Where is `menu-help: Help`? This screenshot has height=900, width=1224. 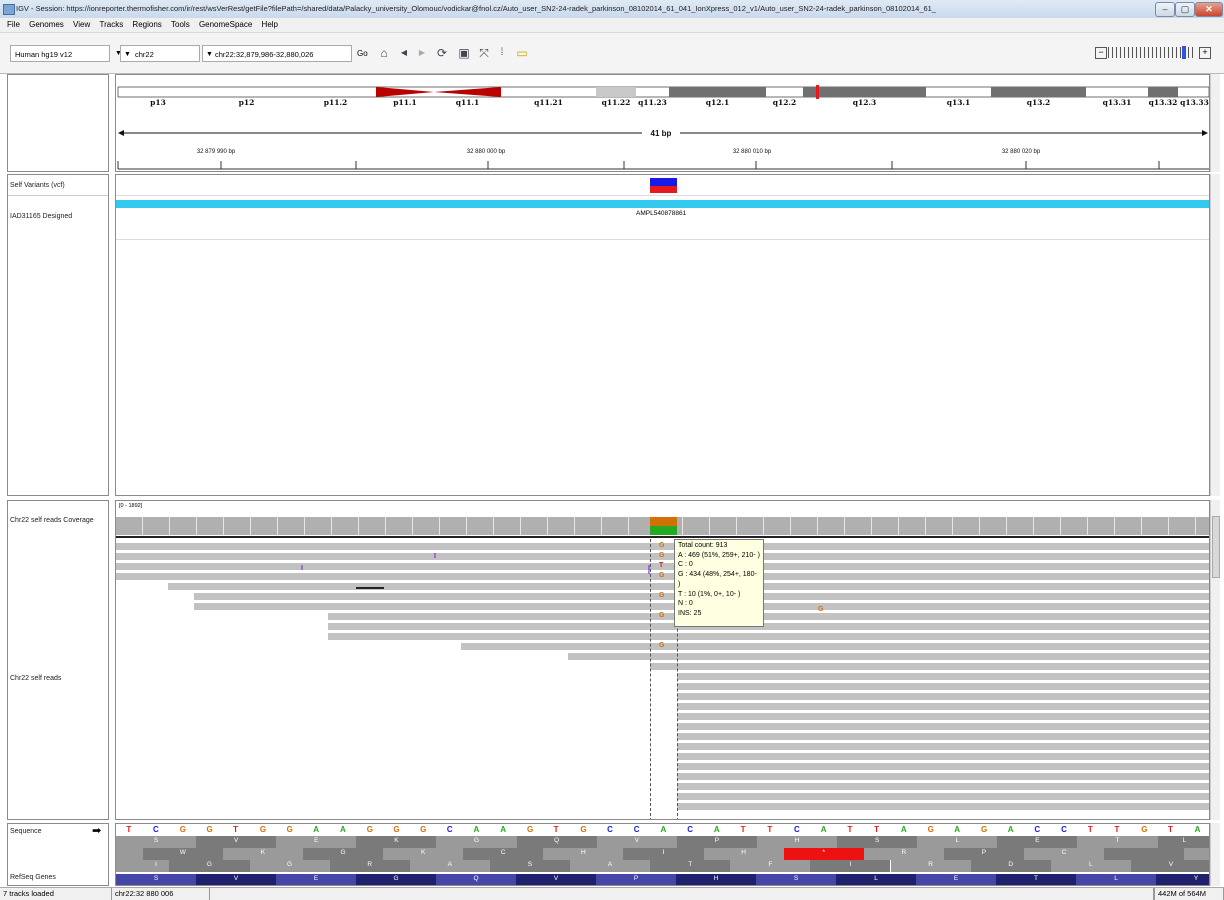 menu-help: Help is located at coordinates (270, 25).